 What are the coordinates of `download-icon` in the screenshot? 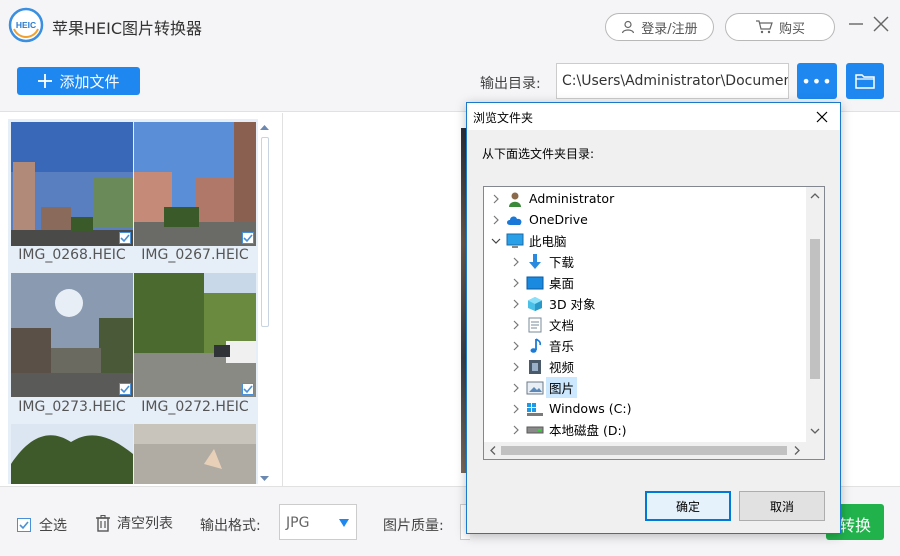 It's located at (535, 262).